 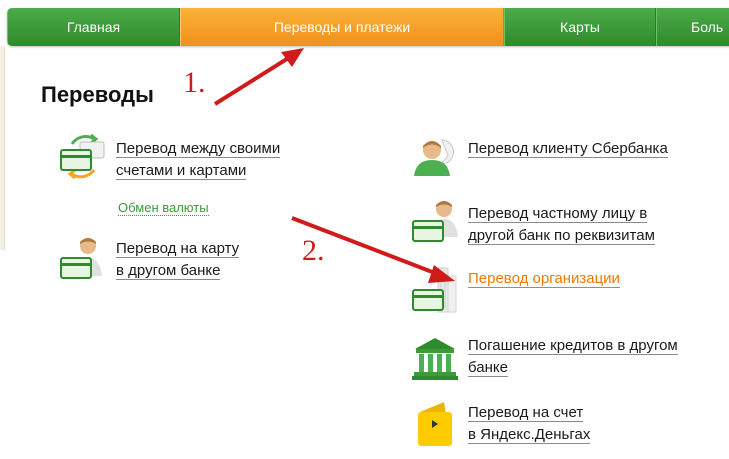 I want to click on transfer-own-accounts-line2: счетами и картами, so click(x=181, y=171).